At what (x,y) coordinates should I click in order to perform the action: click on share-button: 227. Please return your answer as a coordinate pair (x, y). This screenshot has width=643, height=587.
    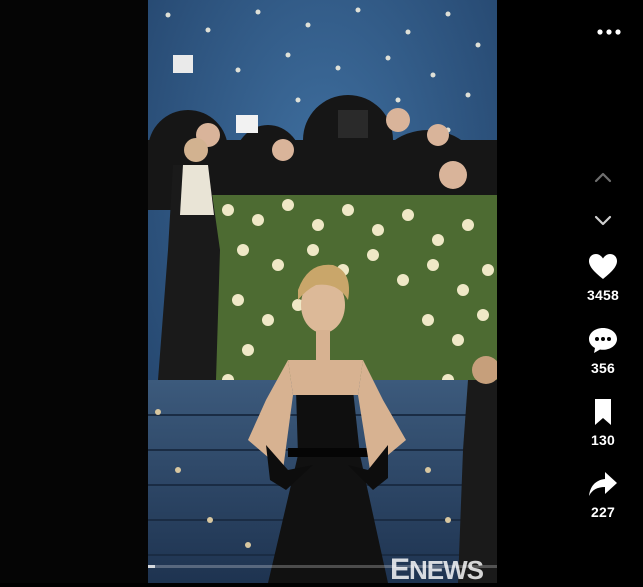
    Looking at the image, I should click on (603, 495).